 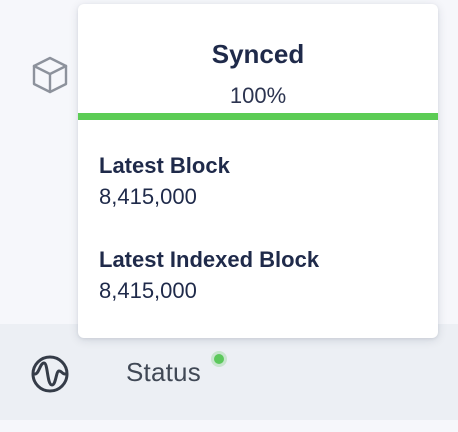 I want to click on latest-indexed-block-value: 8,415,000, so click(x=148, y=290).